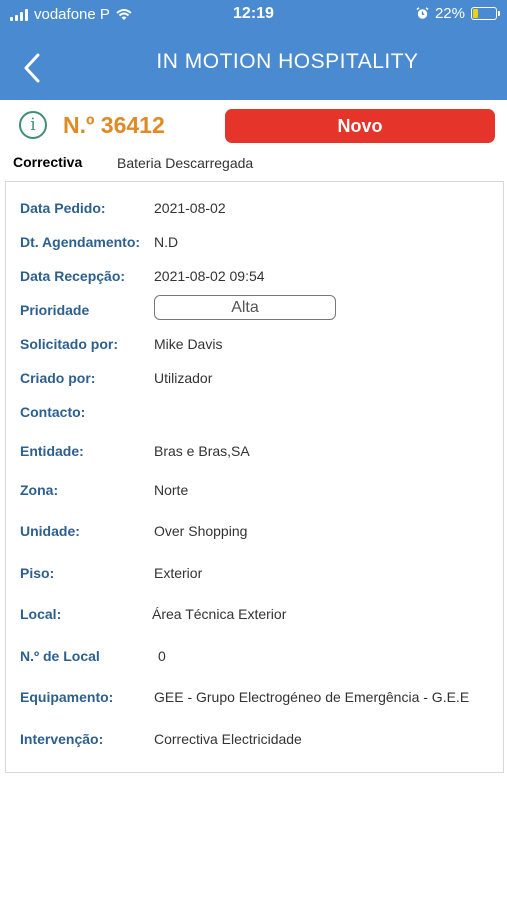  Describe the element at coordinates (63, 208) in the screenshot. I see `detail-label: Data Pedido:` at that location.